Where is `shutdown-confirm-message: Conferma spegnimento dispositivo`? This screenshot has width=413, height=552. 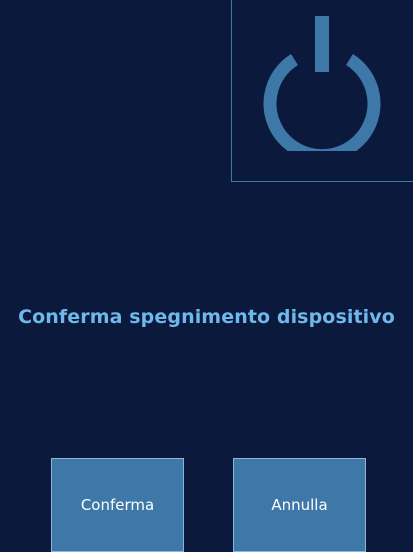 shutdown-confirm-message: Conferma spegnimento dispositivo is located at coordinates (206, 317).